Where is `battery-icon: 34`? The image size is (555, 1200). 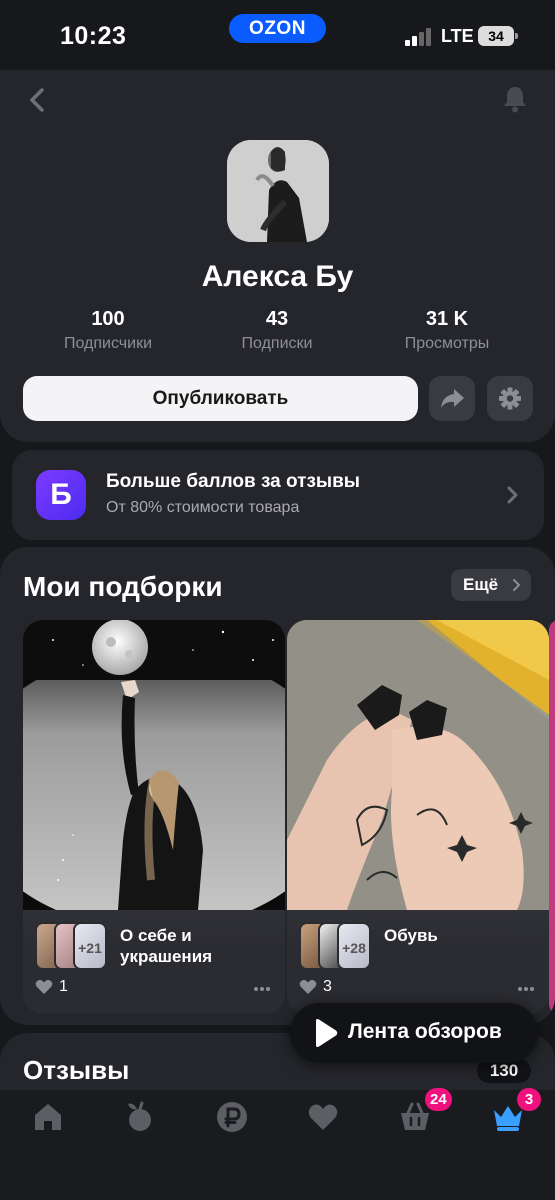 battery-icon: 34 is located at coordinates (498, 36).